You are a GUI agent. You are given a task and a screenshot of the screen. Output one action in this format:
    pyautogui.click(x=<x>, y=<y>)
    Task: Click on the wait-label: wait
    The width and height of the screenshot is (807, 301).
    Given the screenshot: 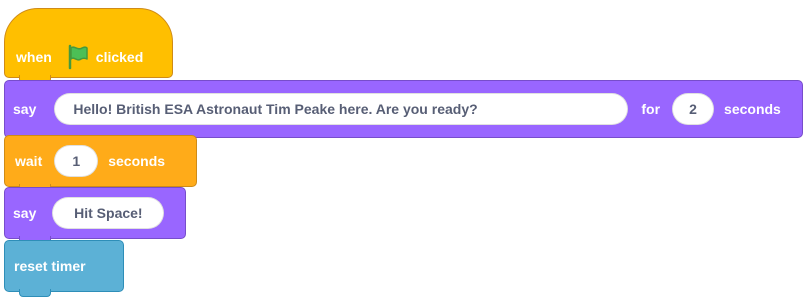 What is the action you would take?
    pyautogui.click(x=29, y=161)
    